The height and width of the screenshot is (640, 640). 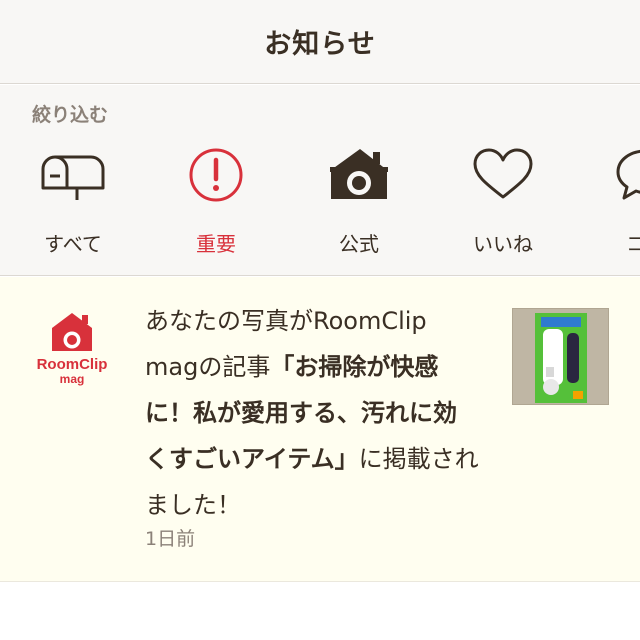 I want to click on filter-tab-label: コメ, so click(x=633, y=242).